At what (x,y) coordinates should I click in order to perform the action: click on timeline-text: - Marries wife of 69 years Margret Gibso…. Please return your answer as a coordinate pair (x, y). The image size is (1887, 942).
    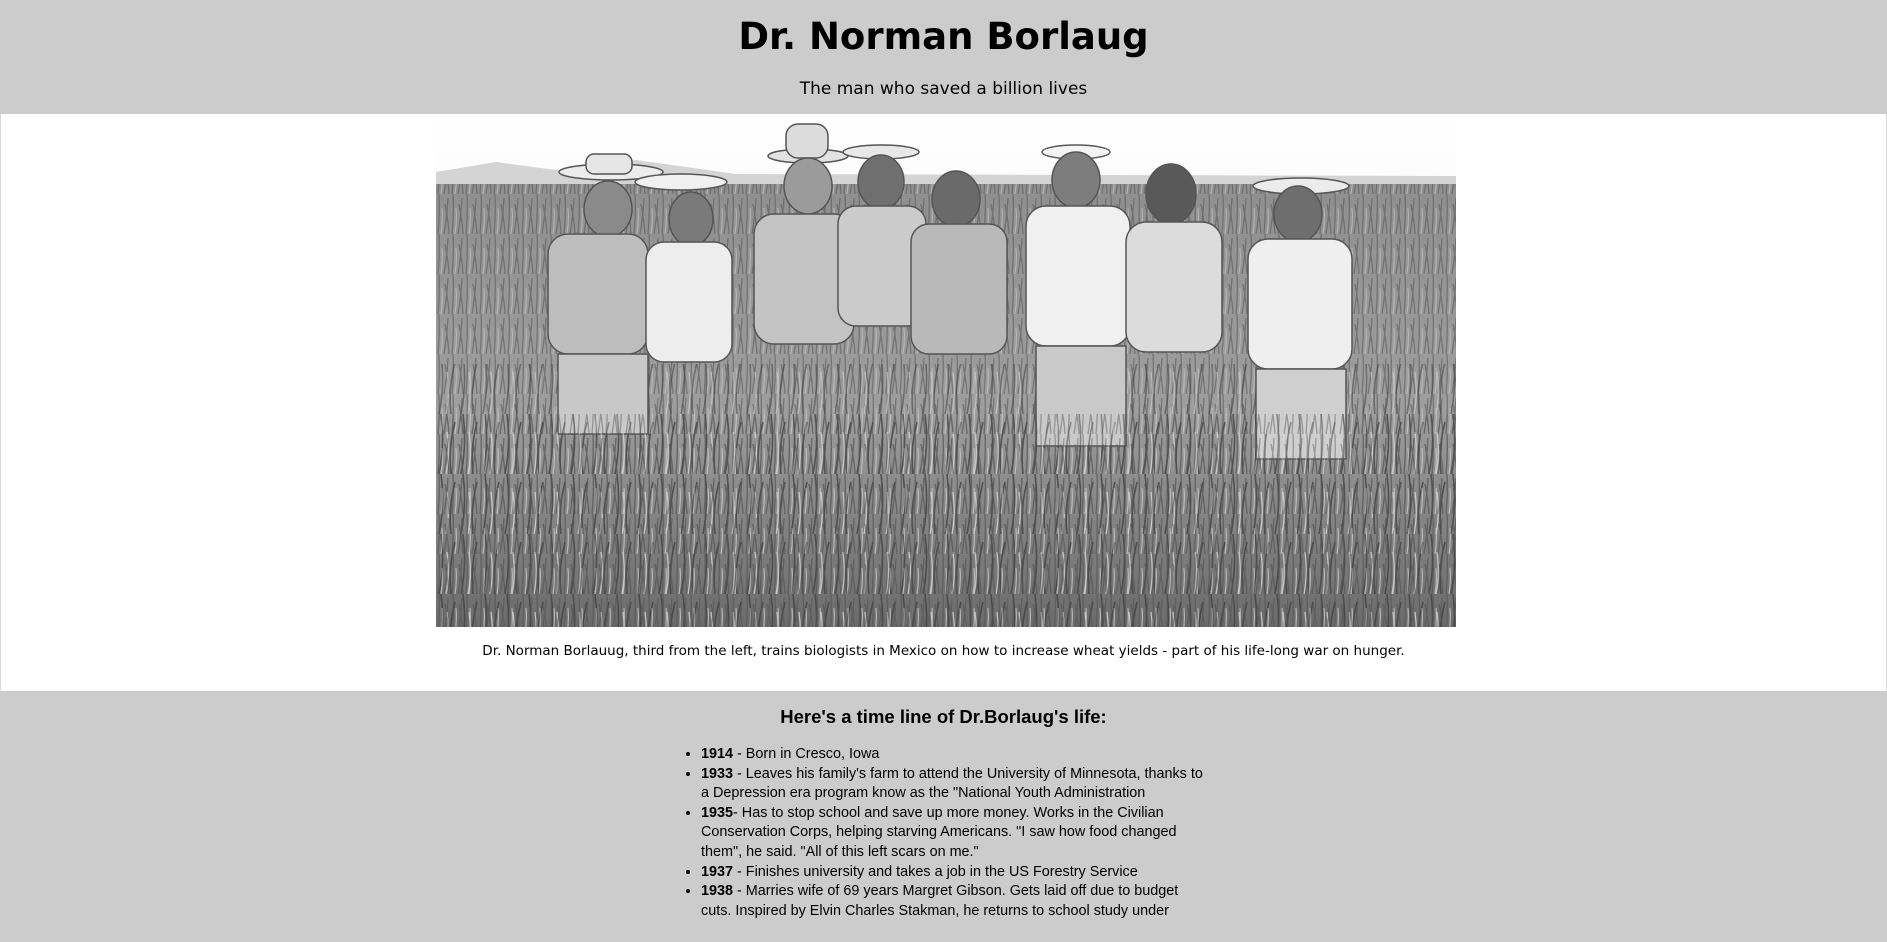
    Looking at the image, I should click on (940, 901).